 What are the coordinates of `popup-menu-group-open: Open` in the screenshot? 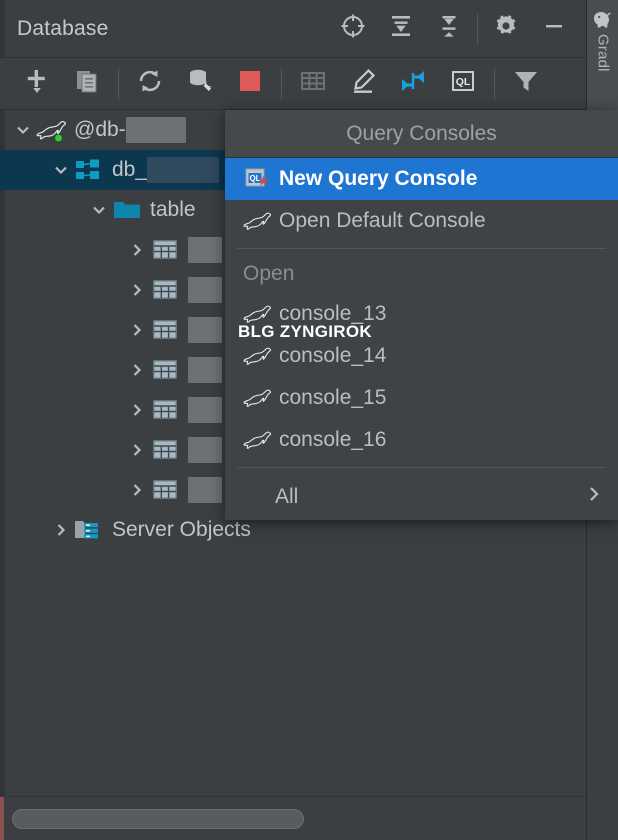 It's located at (269, 273).